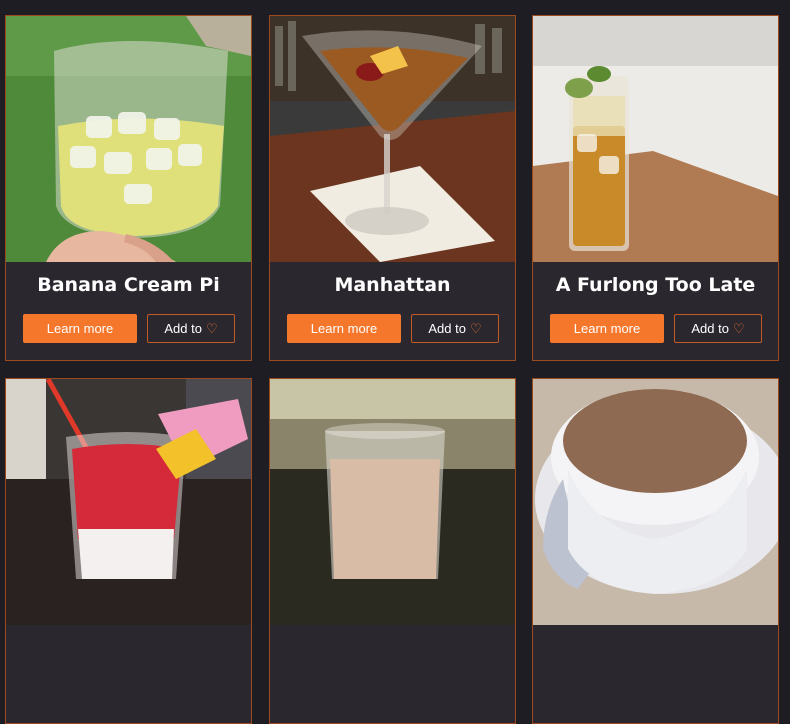 The width and height of the screenshot is (790, 724). What do you see at coordinates (128, 285) in the screenshot?
I see `drink-title: Banana Cream Pi` at bounding box center [128, 285].